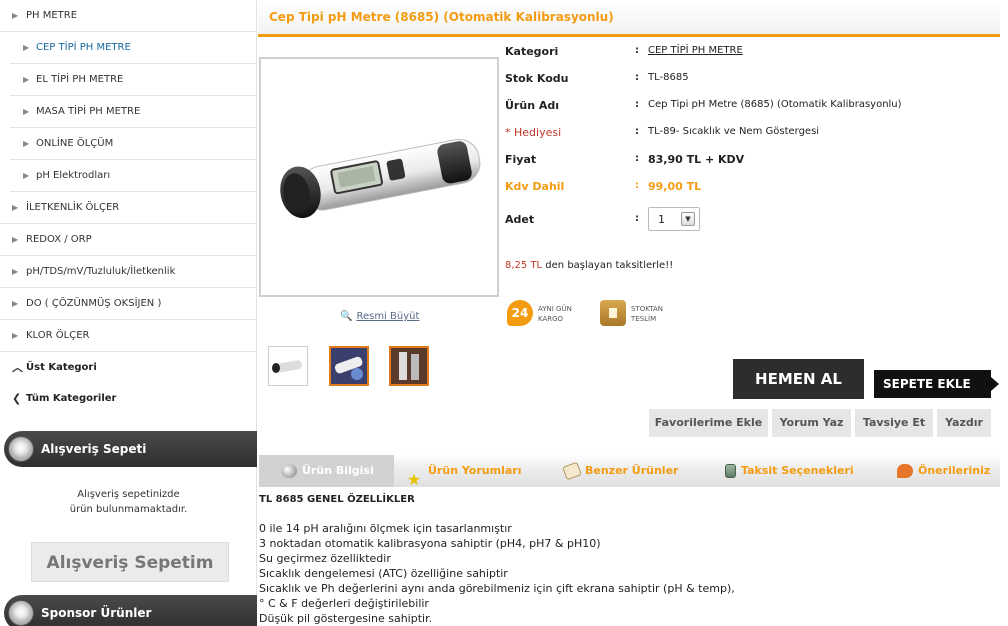 This screenshot has height=626, width=1008. Describe the element at coordinates (798, 379) in the screenshot. I see `buy-now-button: HEMEN AL` at that location.